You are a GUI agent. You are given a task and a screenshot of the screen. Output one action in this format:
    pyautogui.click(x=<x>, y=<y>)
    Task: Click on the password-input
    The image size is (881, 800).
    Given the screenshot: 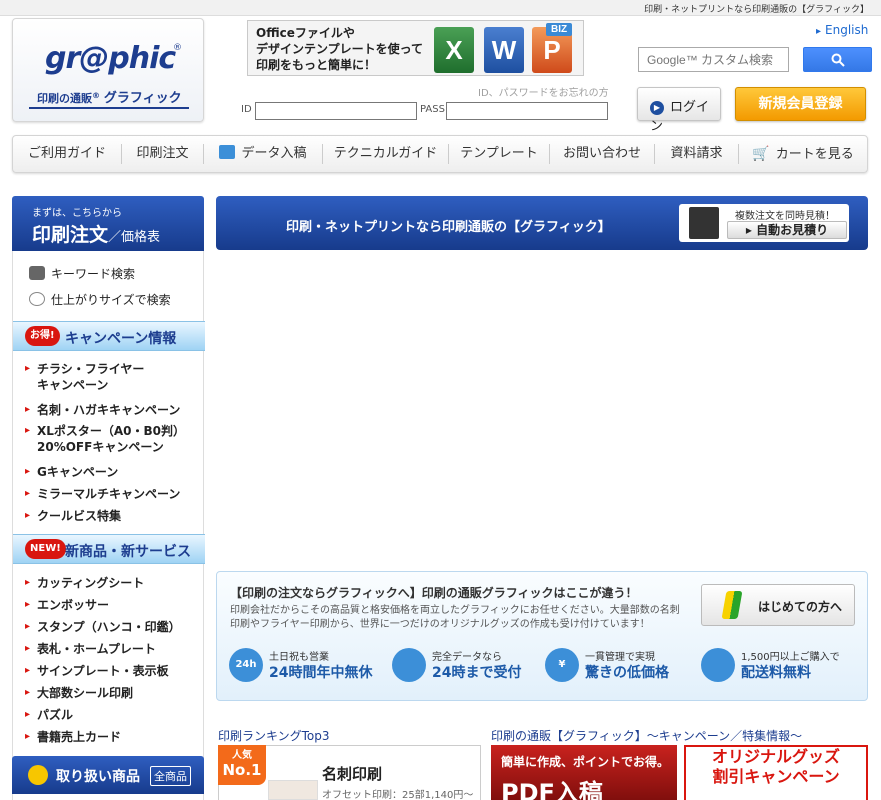 What is the action you would take?
    pyautogui.click(x=527, y=111)
    